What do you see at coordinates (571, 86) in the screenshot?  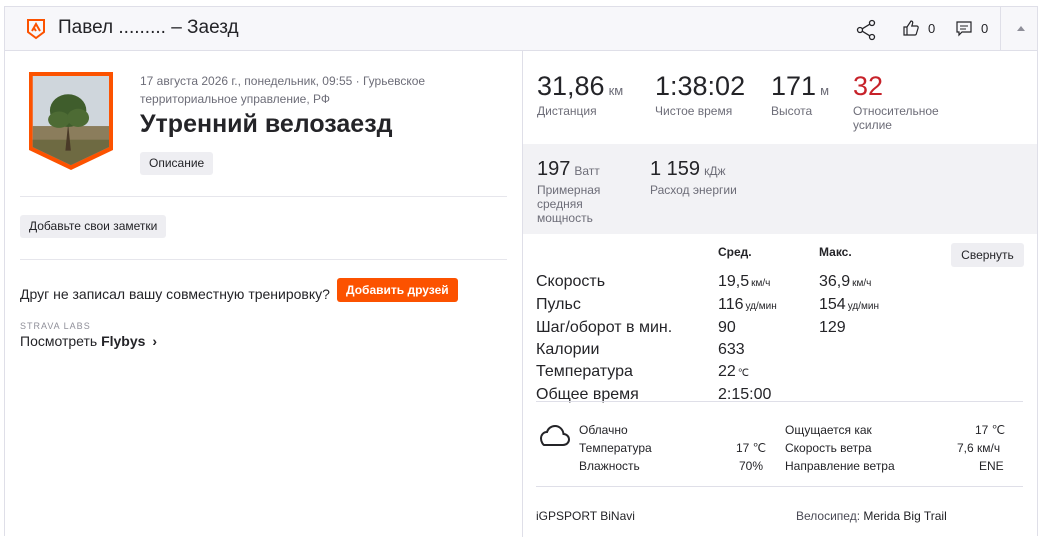 I see `distance-value: 31,86` at bounding box center [571, 86].